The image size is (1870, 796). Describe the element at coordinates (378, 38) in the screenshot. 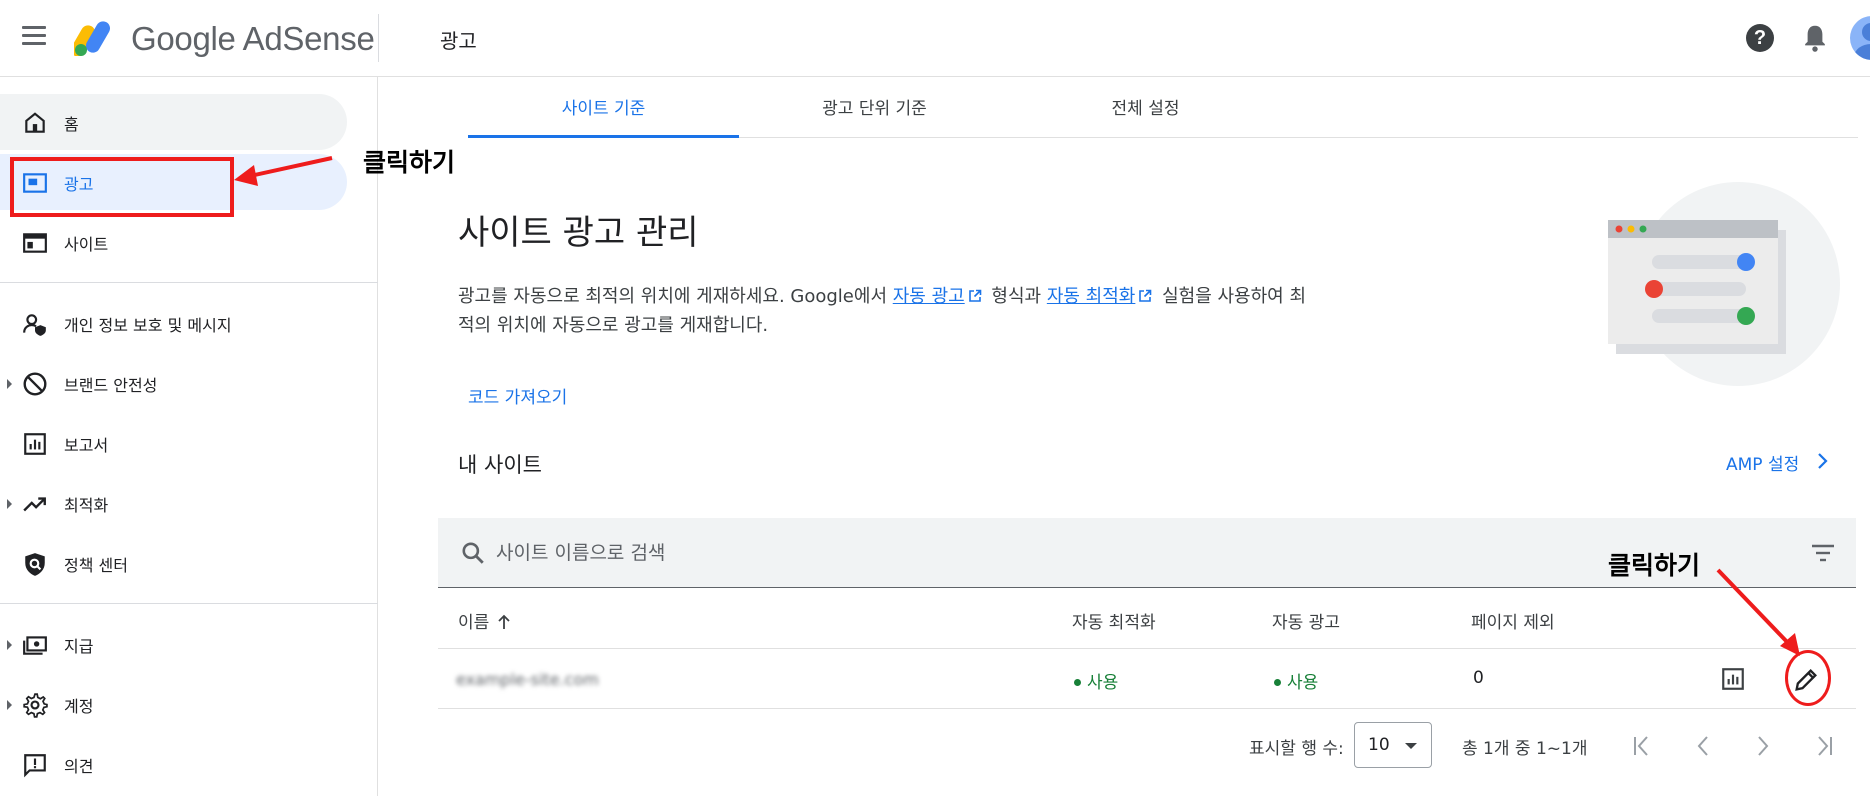

I see `topbar-divider` at that location.